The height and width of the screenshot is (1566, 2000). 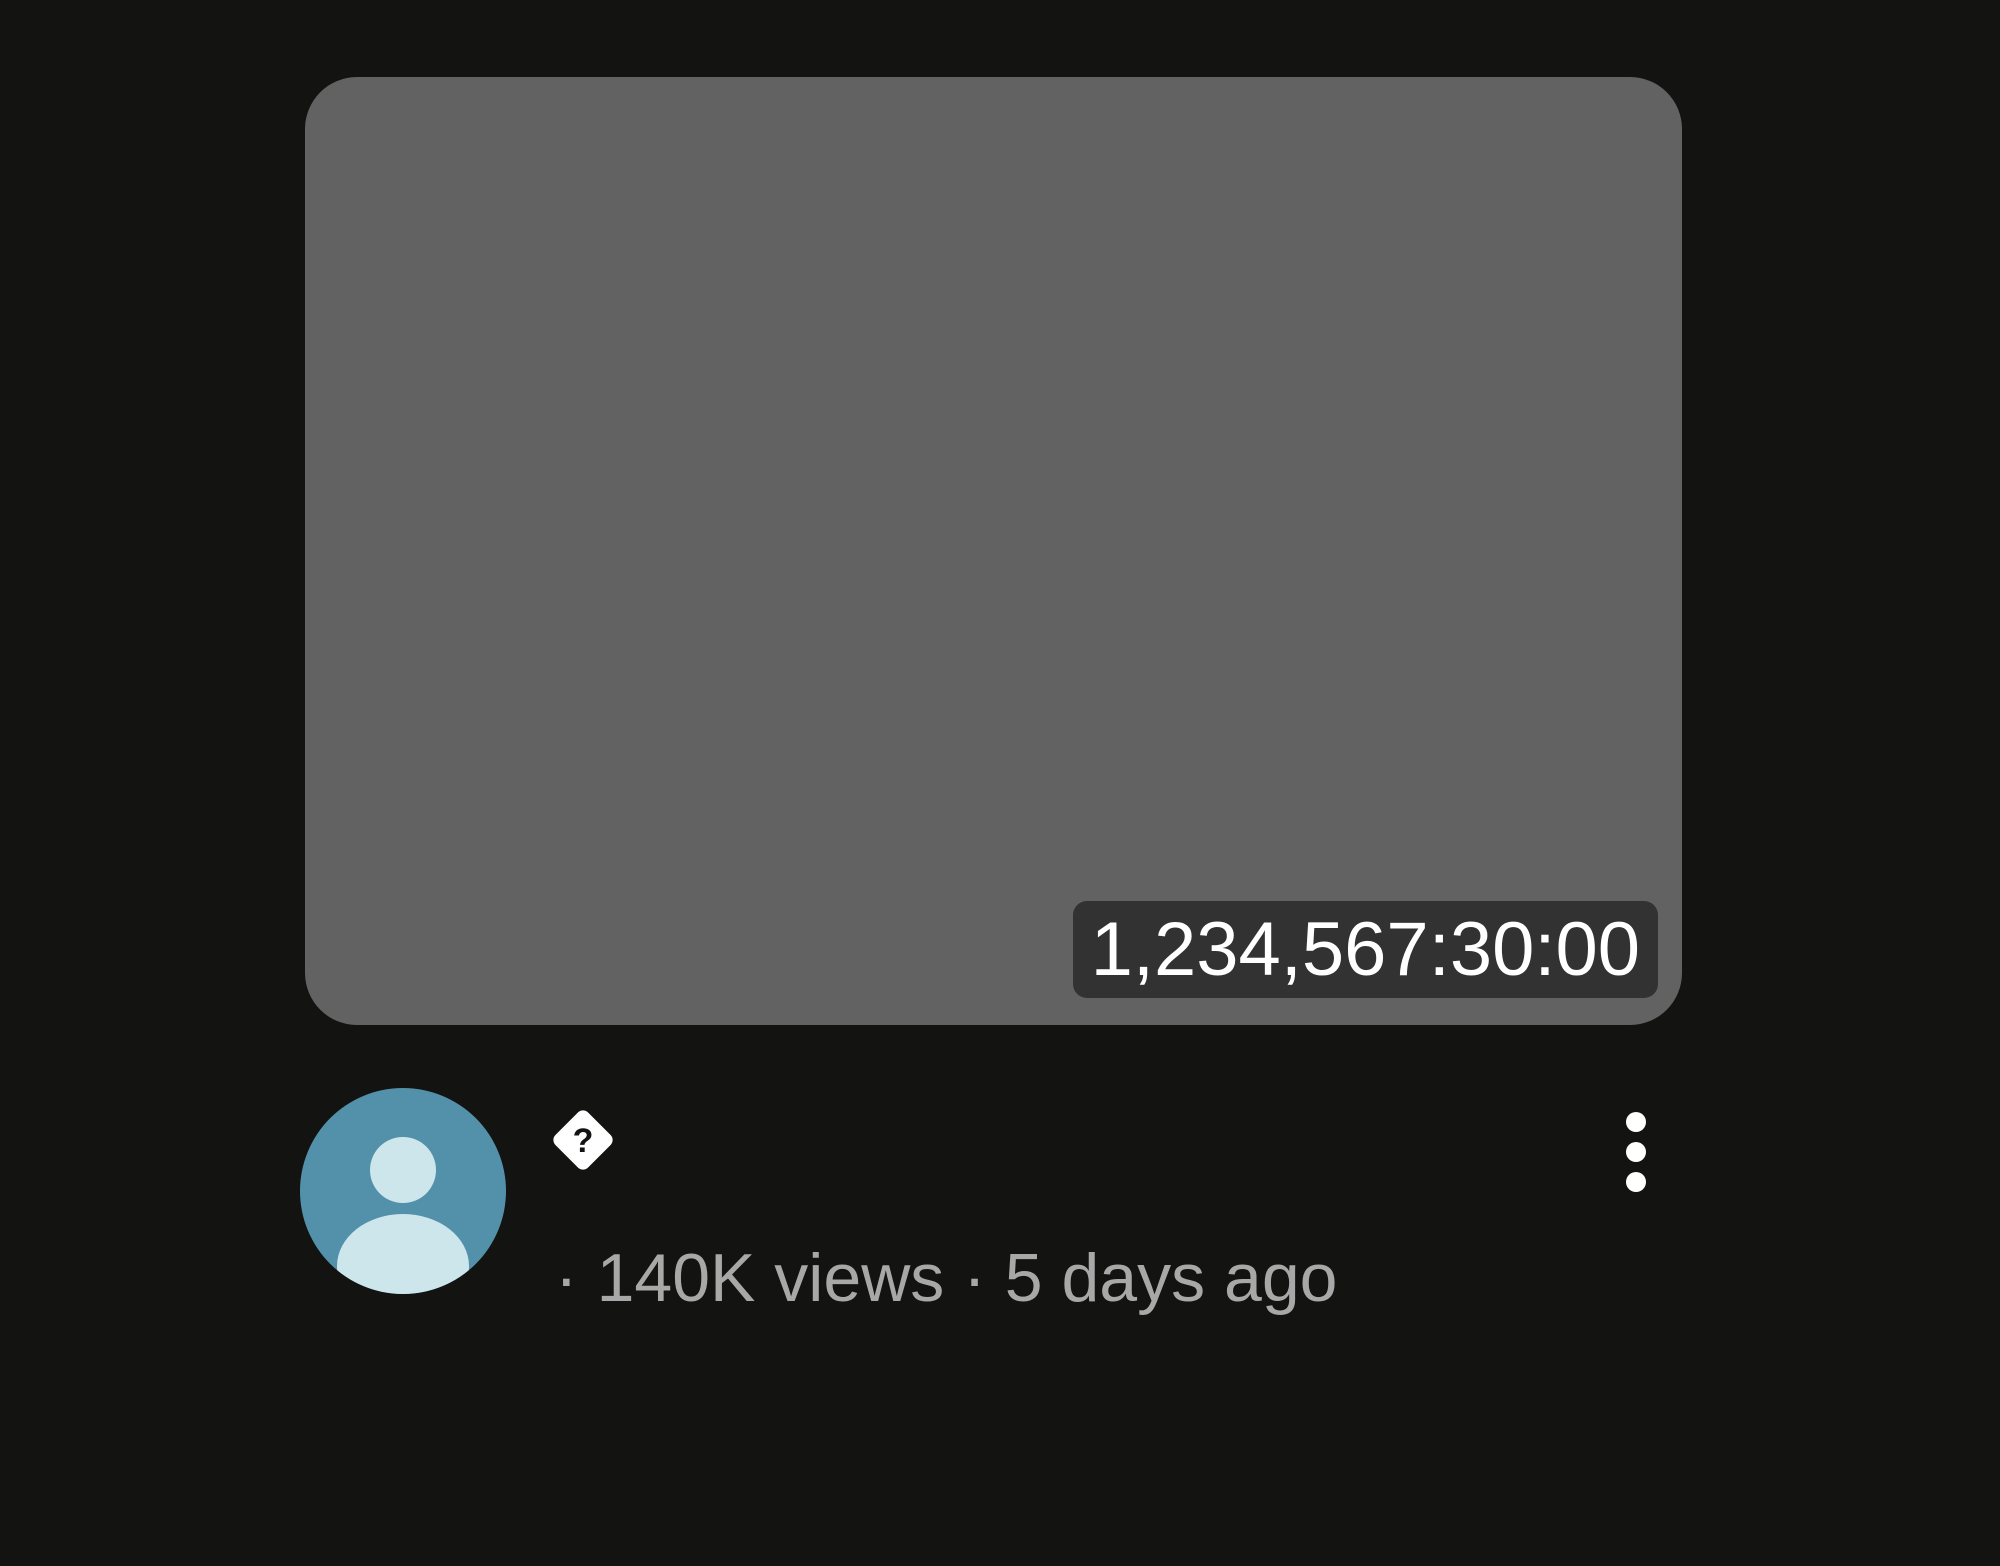 I want to click on view-count: 140K views, so click(x=770, y=1278).